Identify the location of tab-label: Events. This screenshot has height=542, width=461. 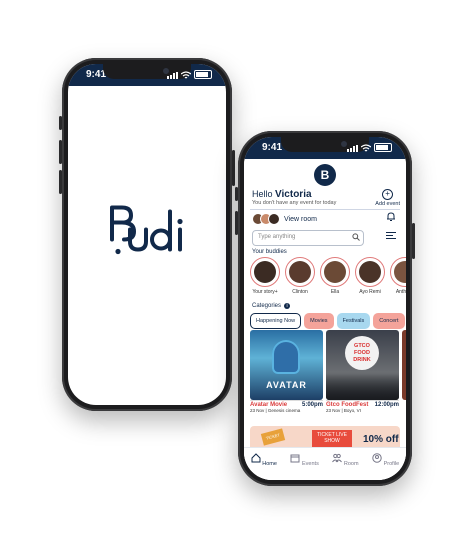
(310, 464).